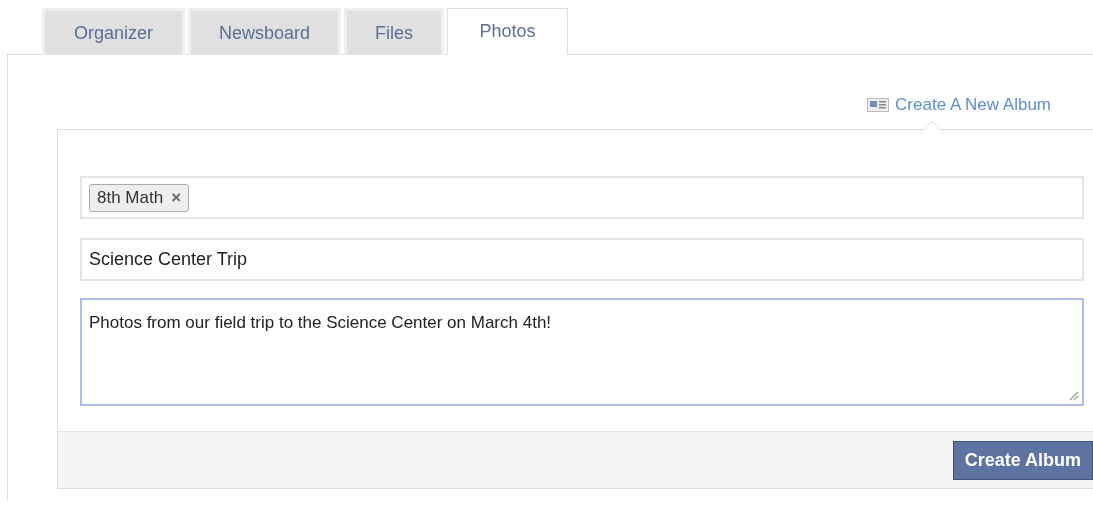 This screenshot has height=510, width=1093. I want to click on tab: Newsboard, so click(264, 31).